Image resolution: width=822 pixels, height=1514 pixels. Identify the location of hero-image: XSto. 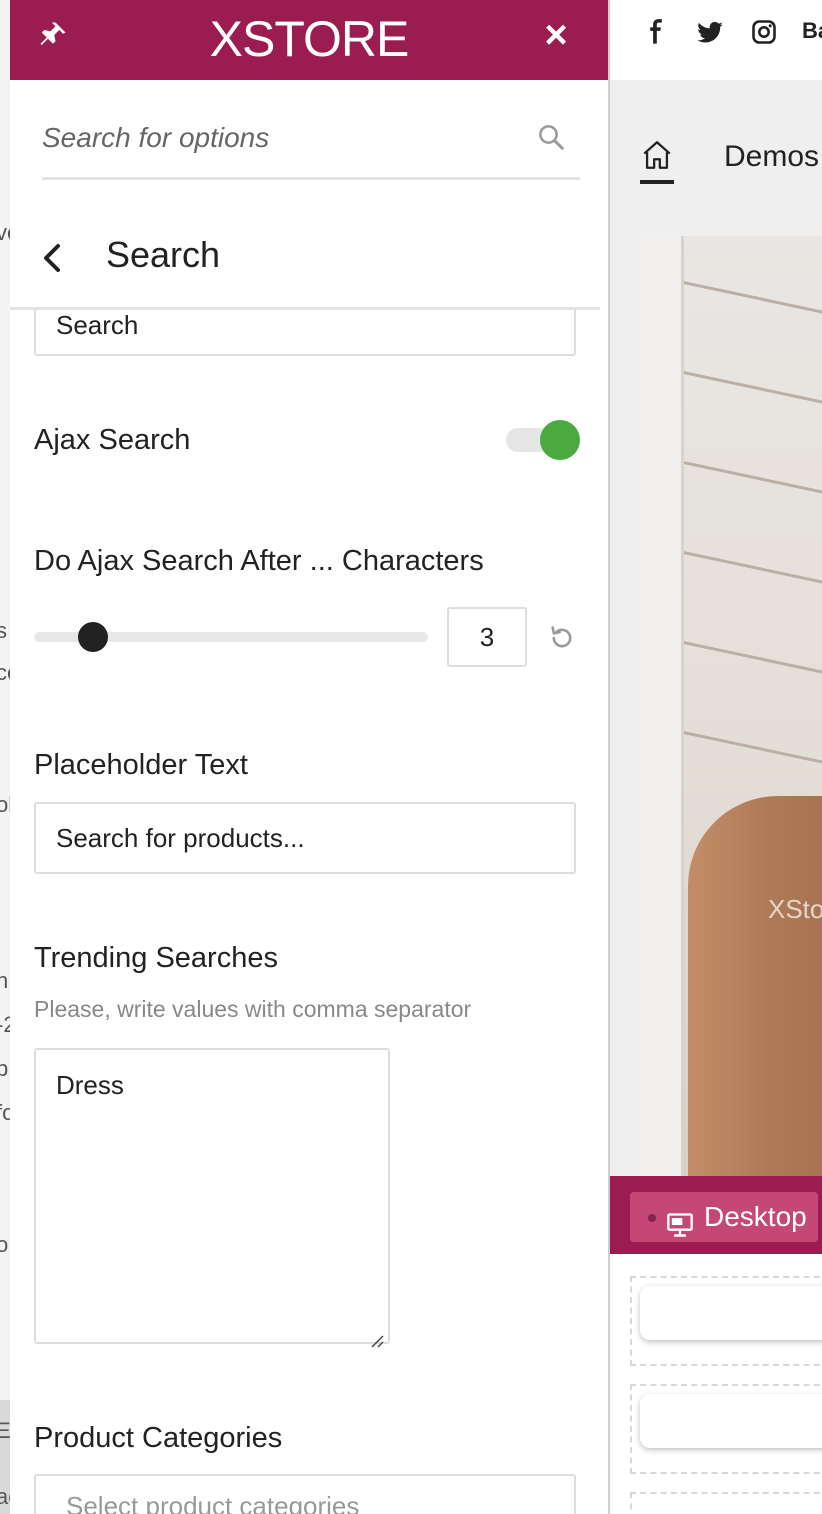
(731, 726).